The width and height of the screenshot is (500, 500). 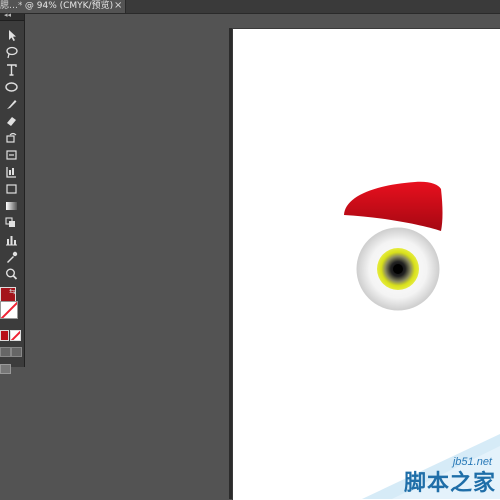 I want to click on close-tab-button: ×, so click(x=118, y=6).